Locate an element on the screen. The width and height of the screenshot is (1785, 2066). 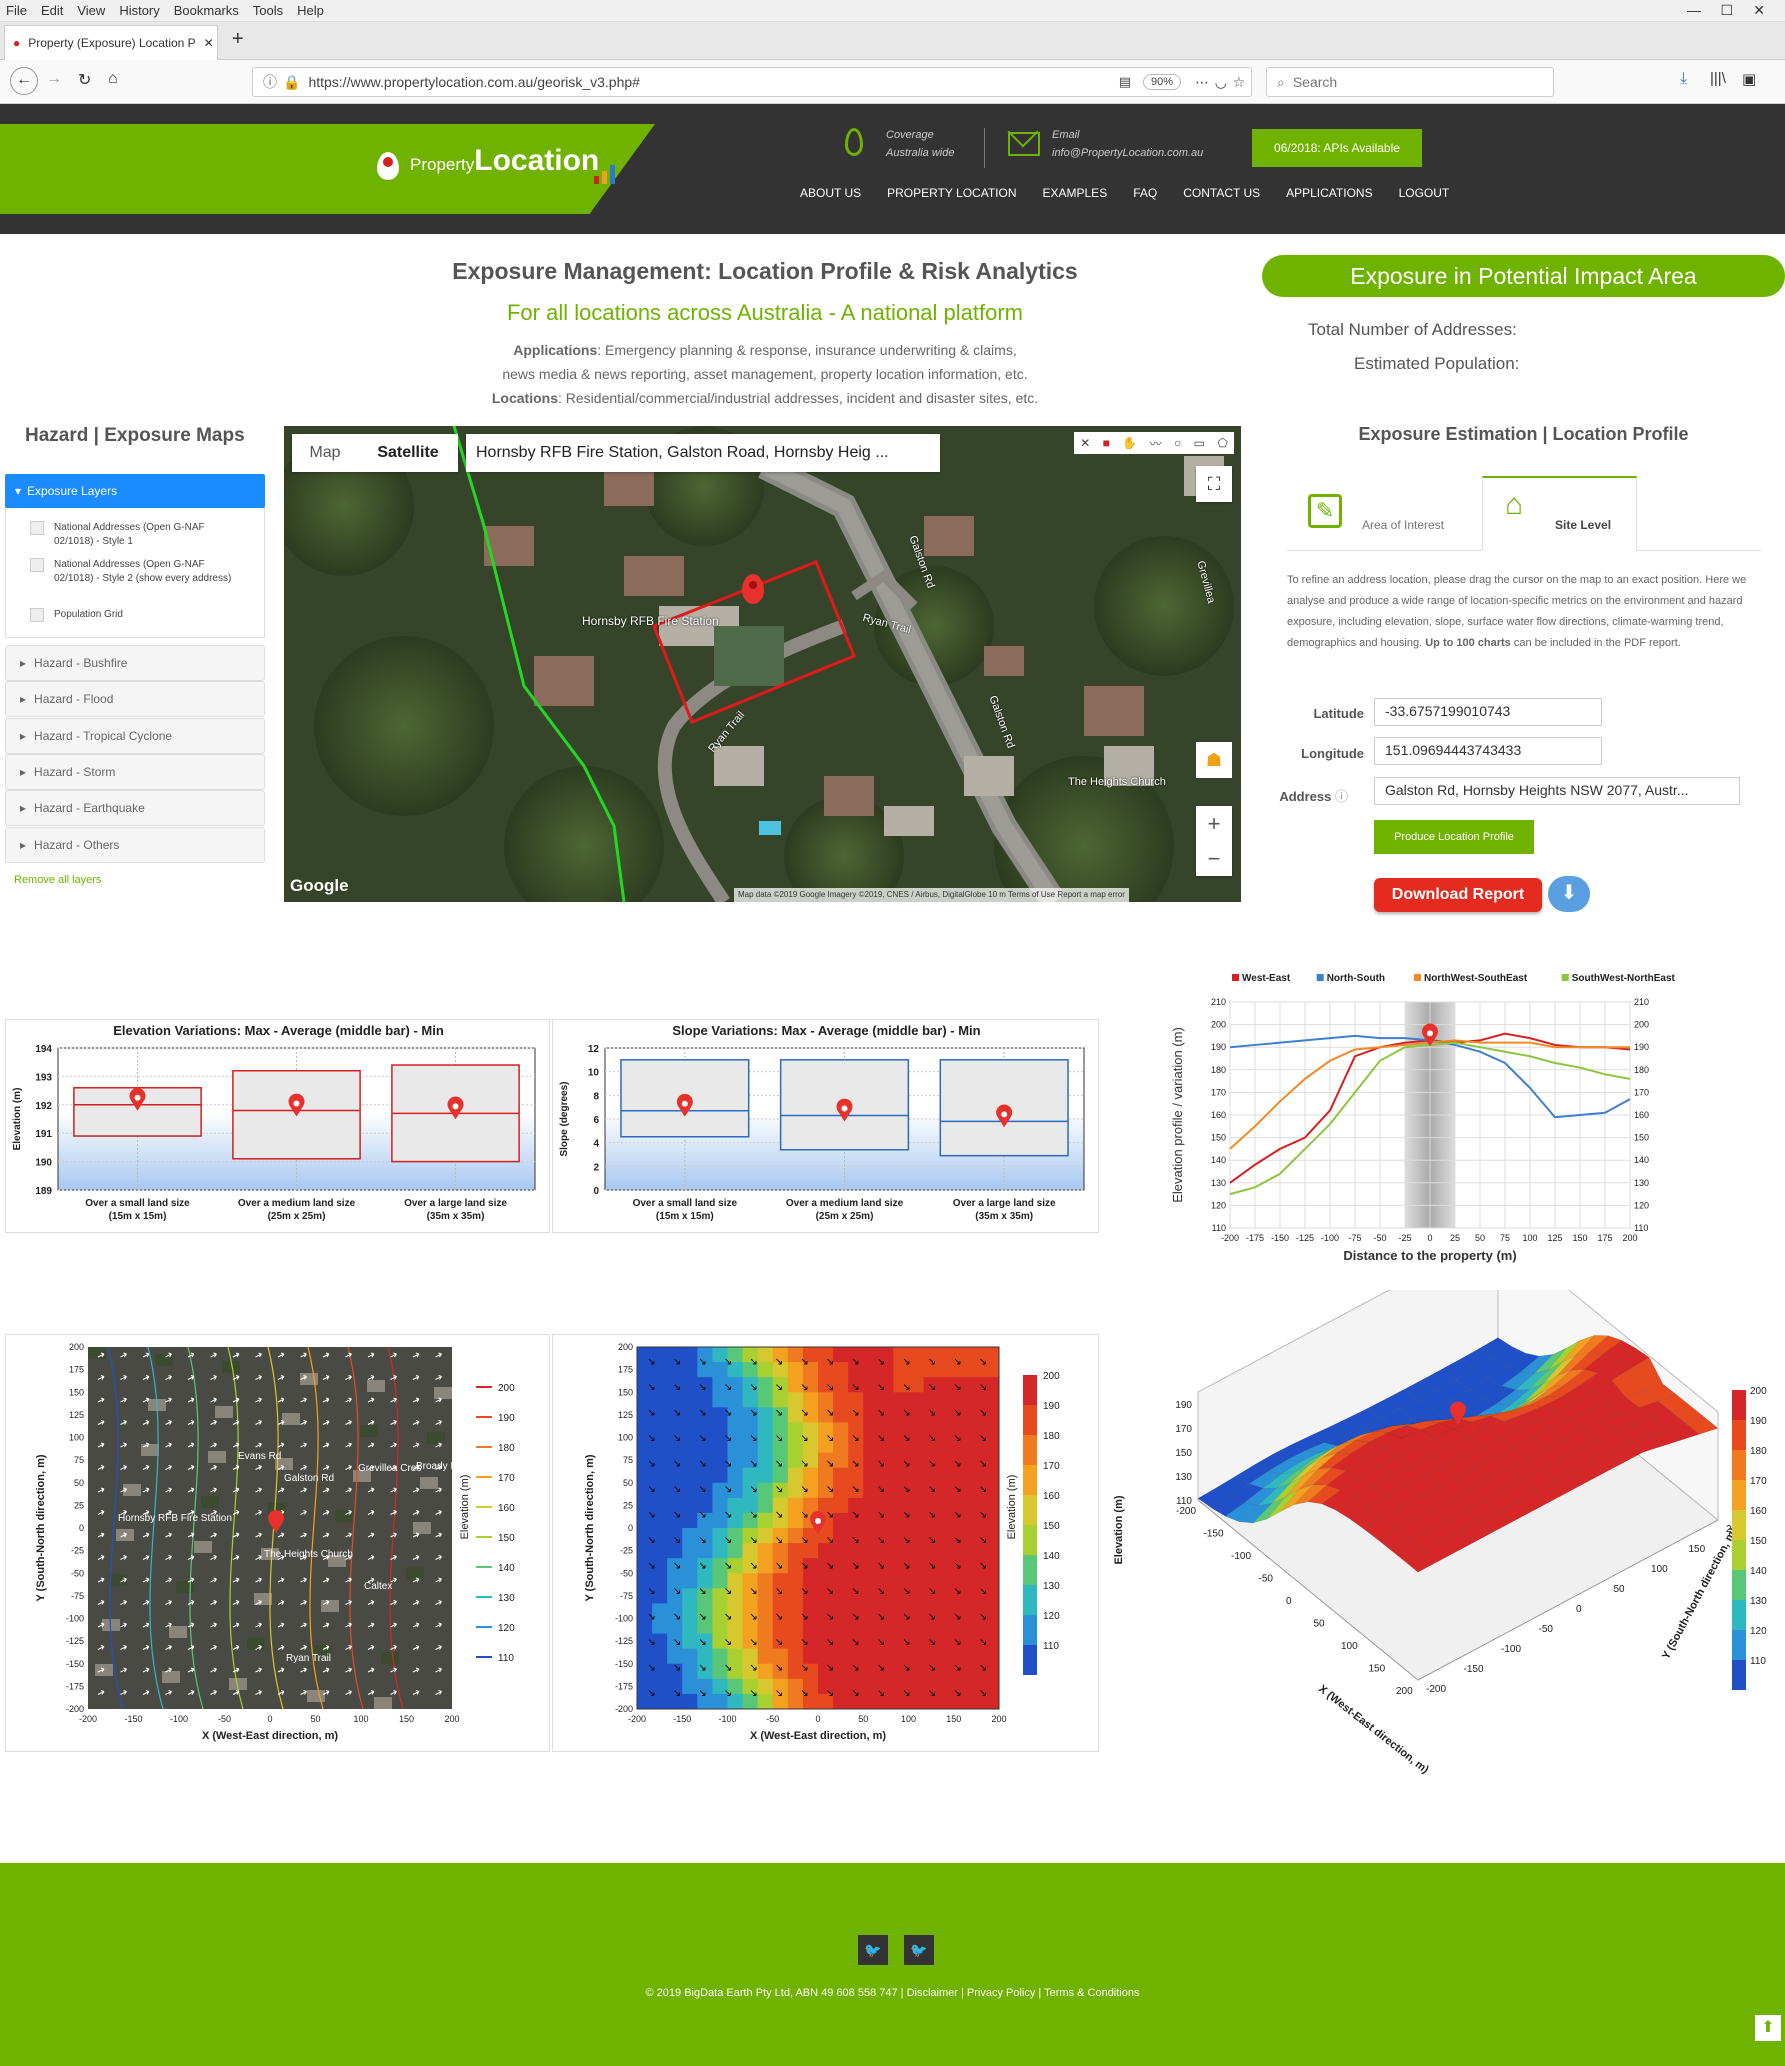
menu-history: History is located at coordinates (139, 10).